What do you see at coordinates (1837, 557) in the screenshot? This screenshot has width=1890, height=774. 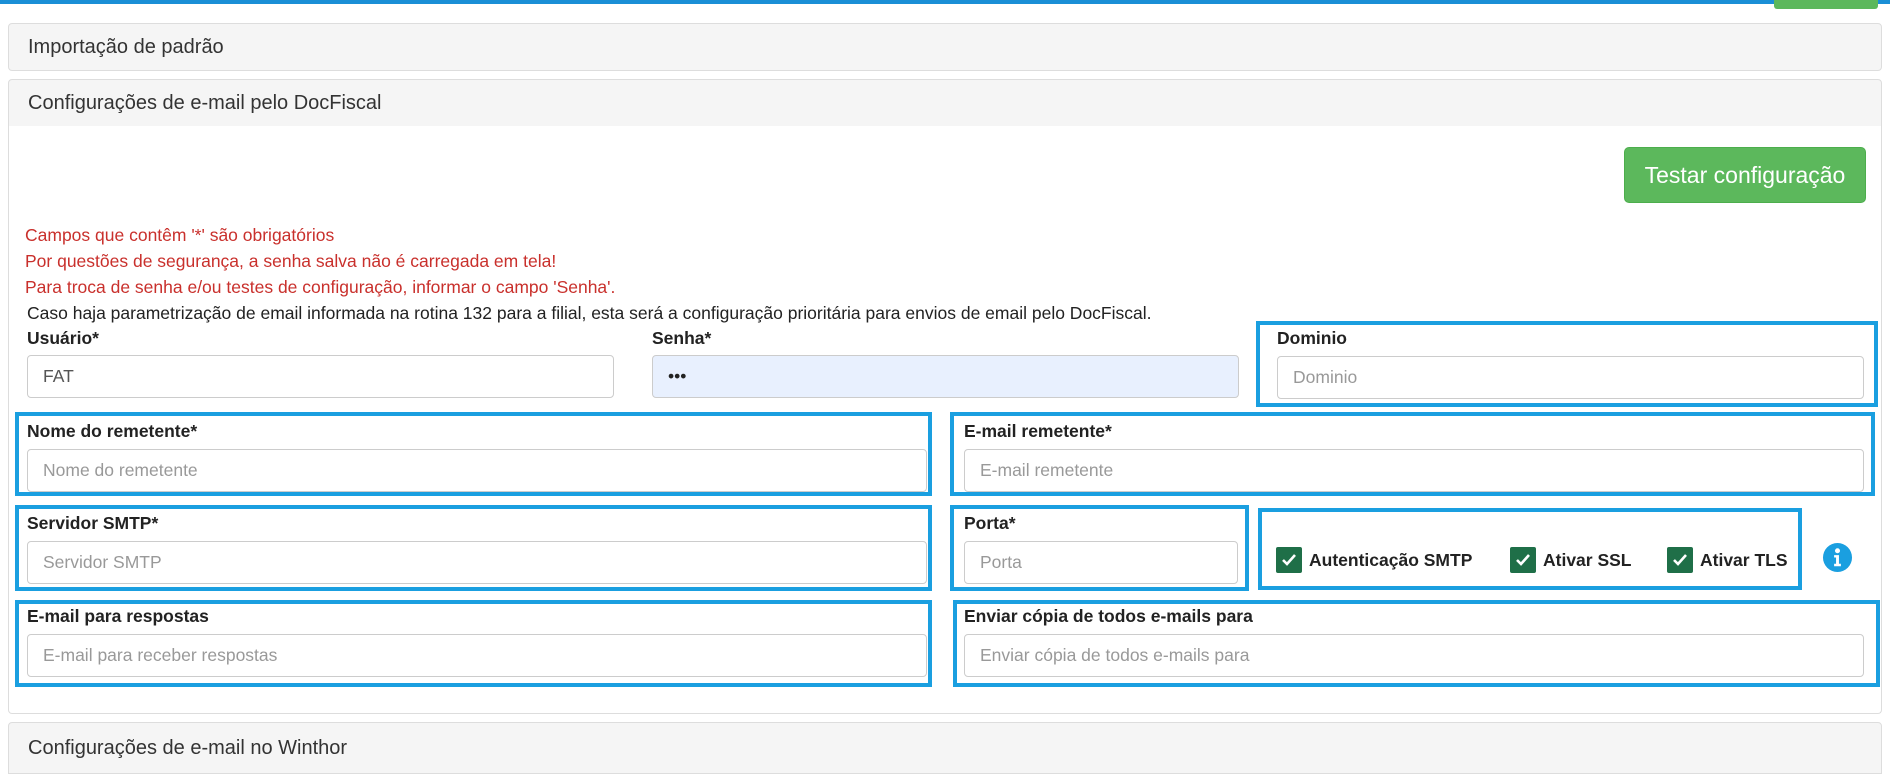 I see `info-circle-icon` at bounding box center [1837, 557].